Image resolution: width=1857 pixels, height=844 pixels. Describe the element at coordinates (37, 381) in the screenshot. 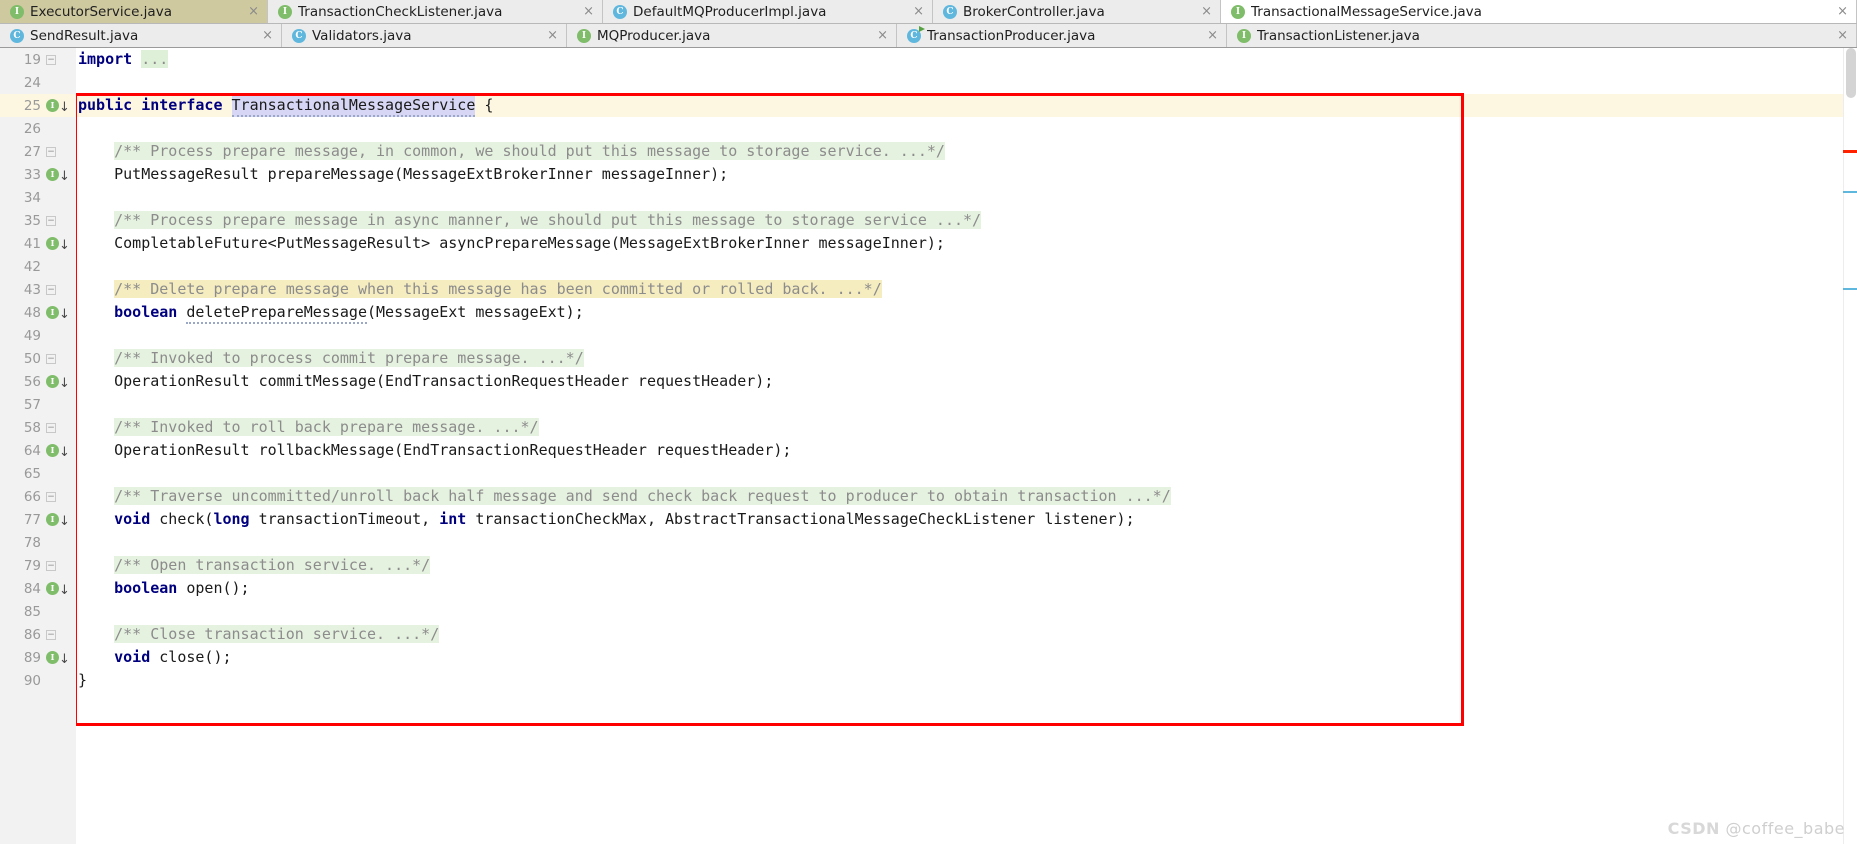

I see `gutter-row: 56 I ↓` at that location.